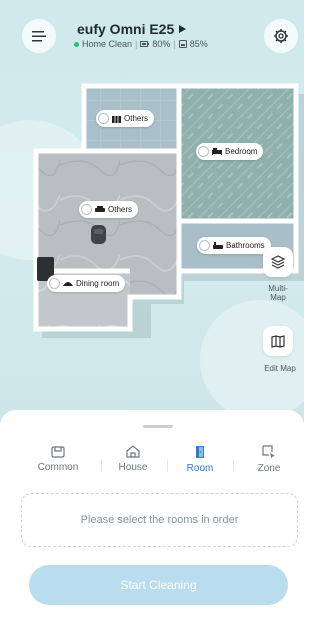  I want to click on battery-level: 80%, so click(161, 44).